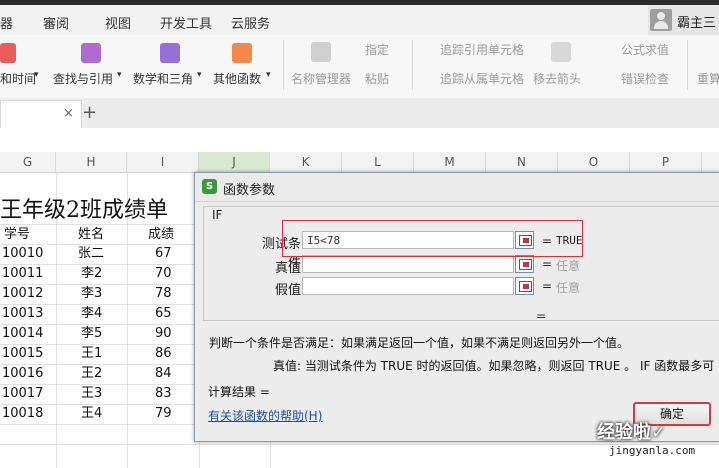 The height and width of the screenshot is (468, 719). Describe the element at coordinates (83, 78) in the screenshot. I see `ribbon-lookup: 查找与引用` at that location.